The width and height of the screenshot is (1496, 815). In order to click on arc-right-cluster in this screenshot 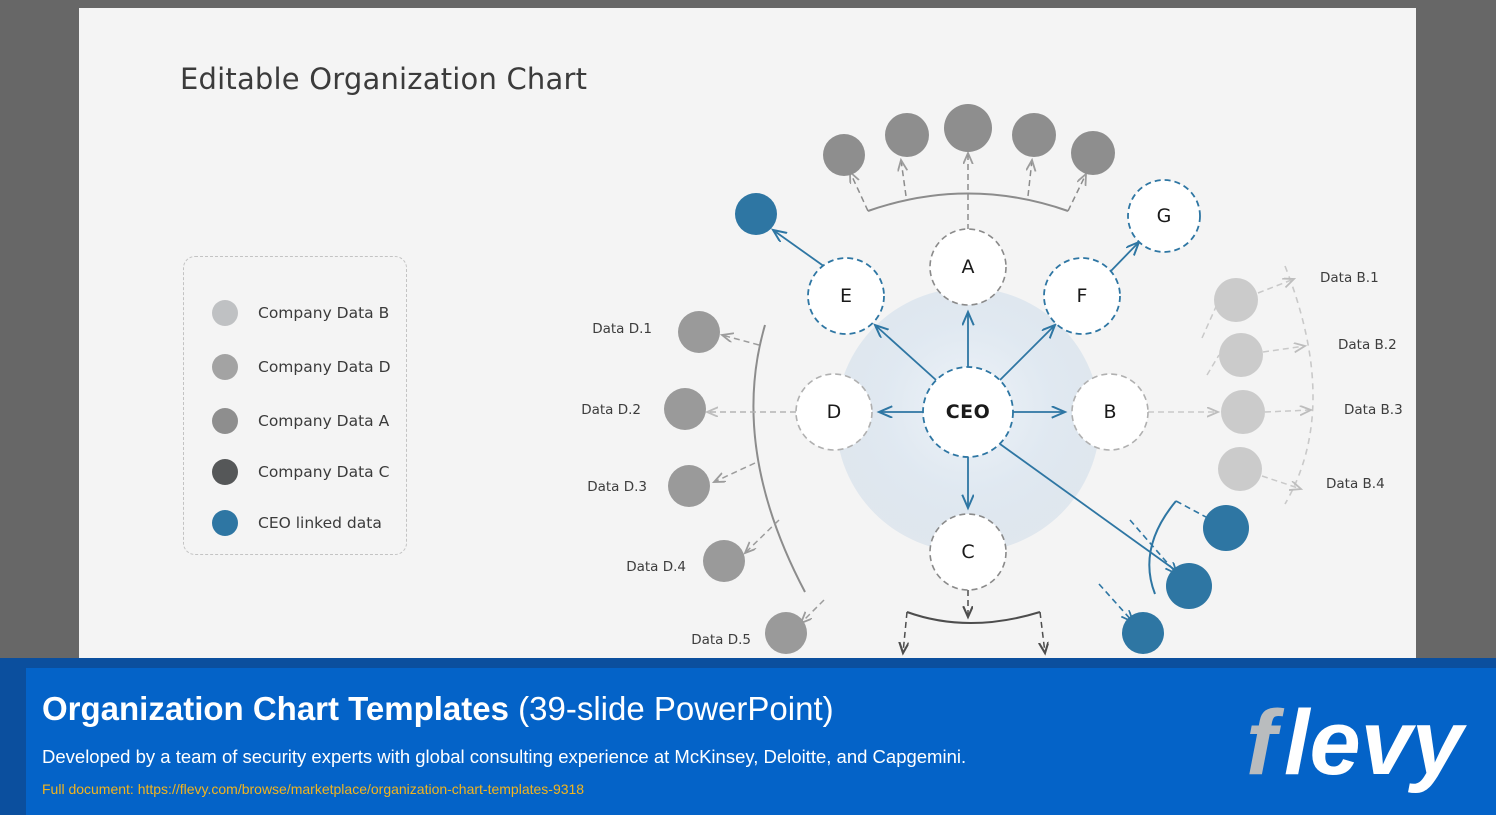, I will do `click(1299, 385)`.